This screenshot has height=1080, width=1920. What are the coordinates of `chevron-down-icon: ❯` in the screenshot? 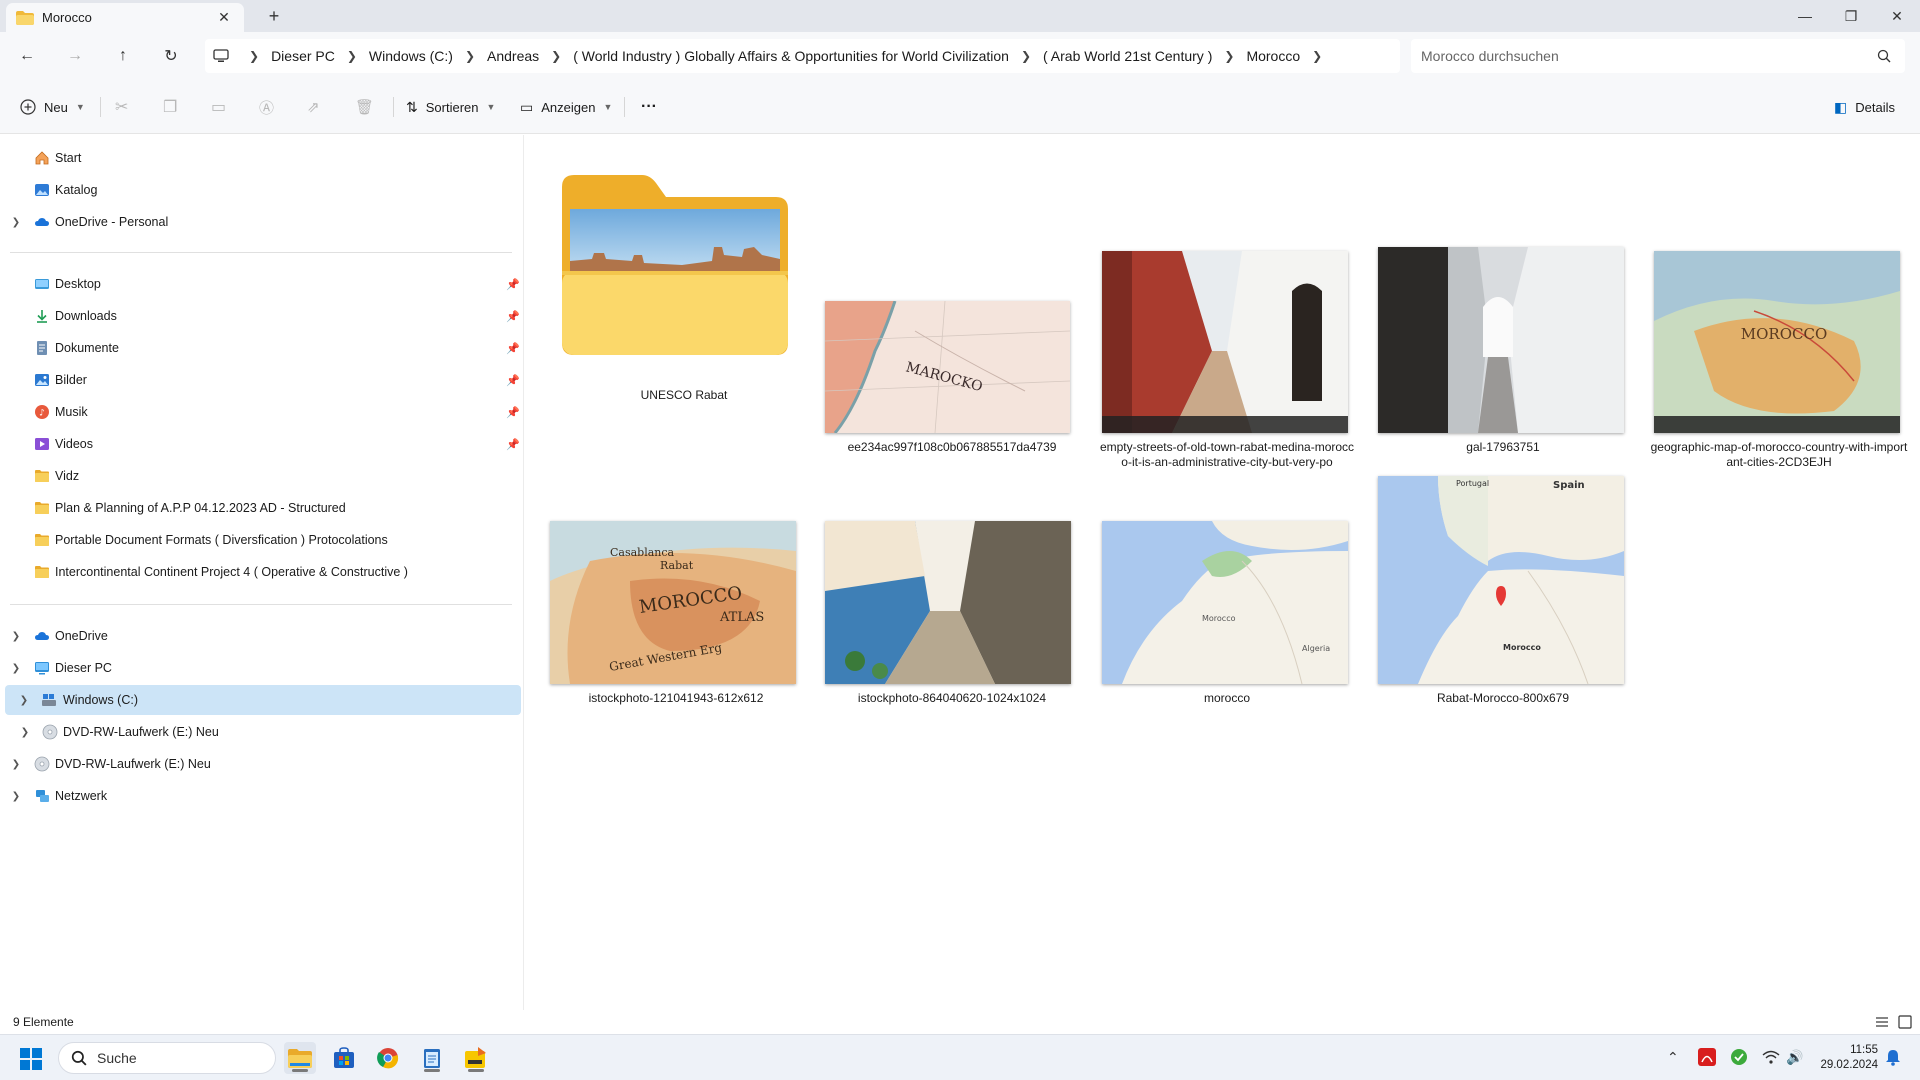 It's located at (16, 668).